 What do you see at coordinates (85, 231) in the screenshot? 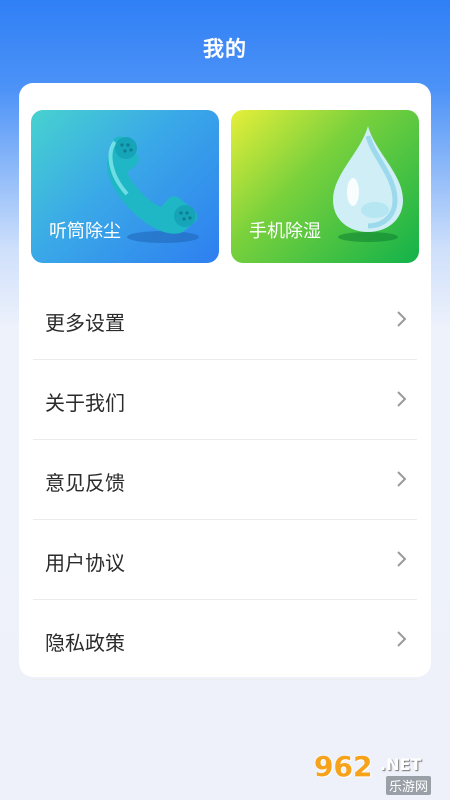
I see `tile-label-earpiece-dust: 听筒除尘` at bounding box center [85, 231].